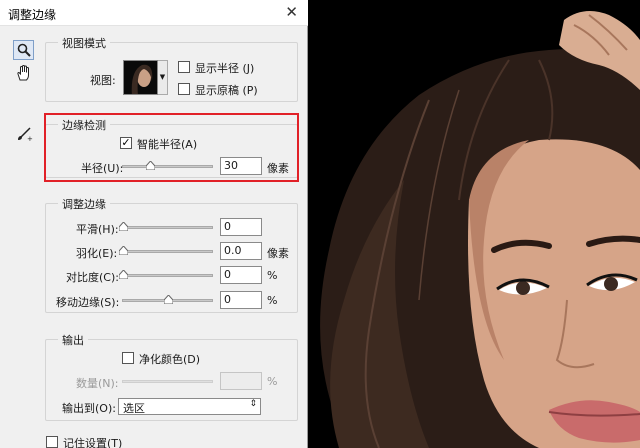  I want to click on decontaminate-label: 净化颜色(D), so click(170, 359).